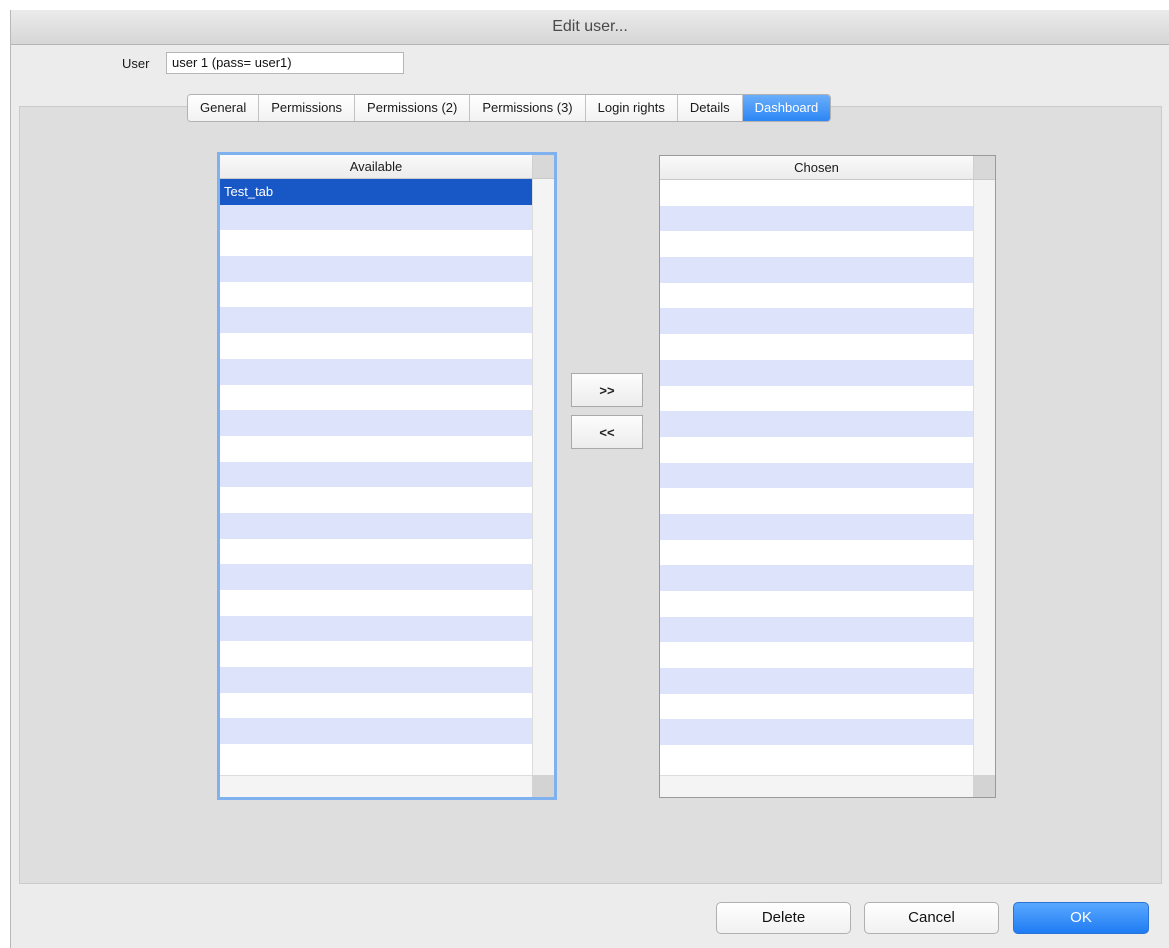 Image resolution: width=1169 pixels, height=948 pixels. What do you see at coordinates (931, 918) in the screenshot?
I see `cancel-button: Cancel` at bounding box center [931, 918].